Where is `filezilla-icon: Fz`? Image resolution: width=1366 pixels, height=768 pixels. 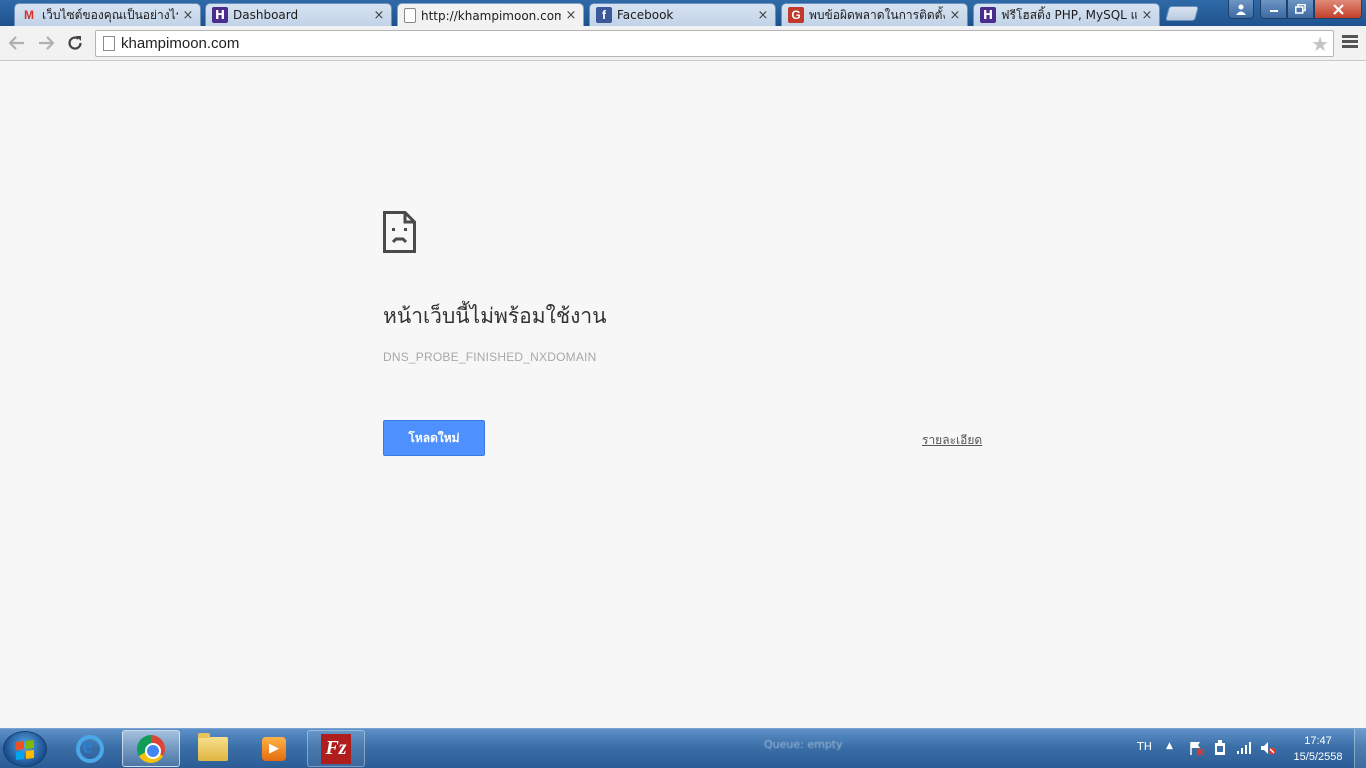 filezilla-icon: Fz is located at coordinates (336, 748).